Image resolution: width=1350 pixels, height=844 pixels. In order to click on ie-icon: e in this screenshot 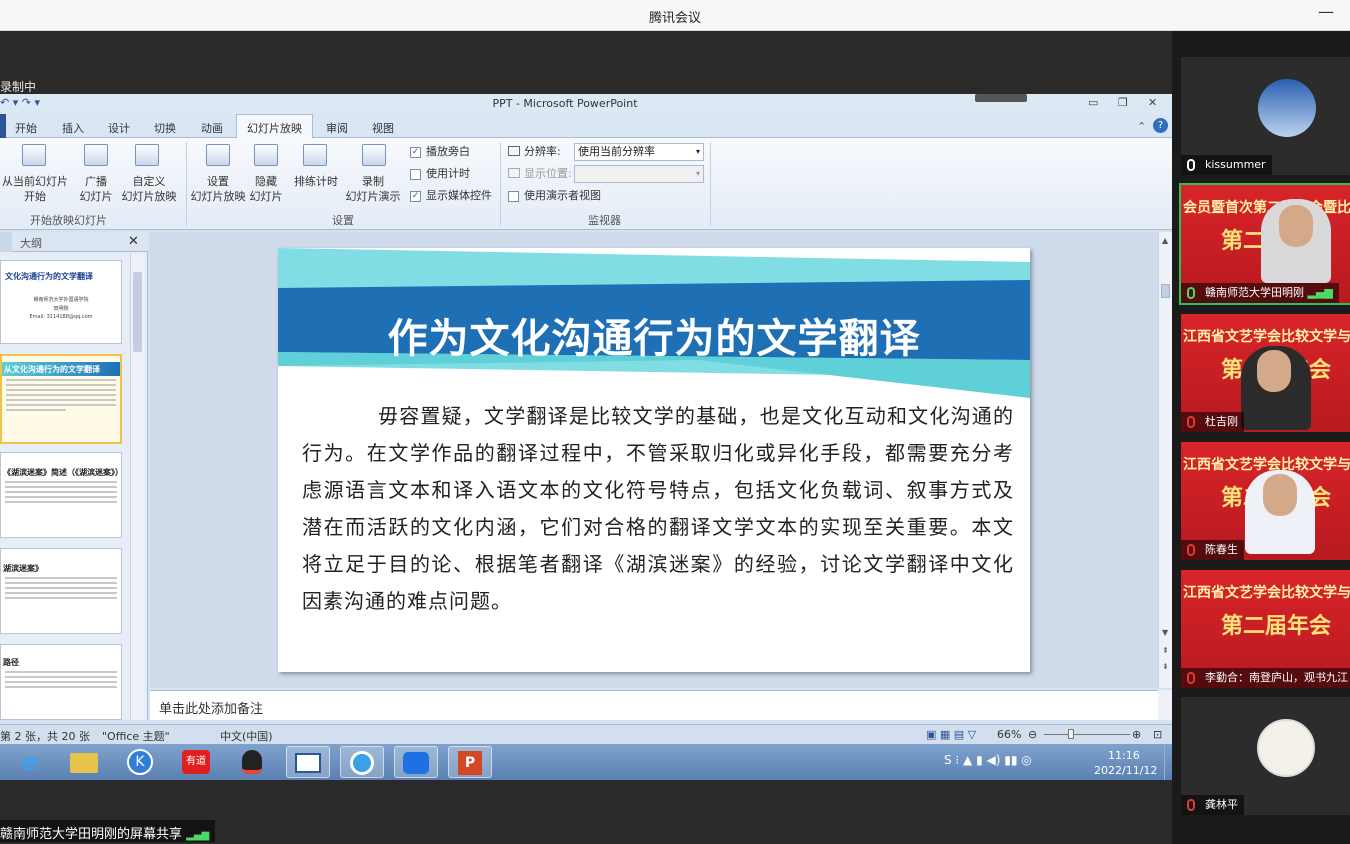, I will do `click(30, 762)`.